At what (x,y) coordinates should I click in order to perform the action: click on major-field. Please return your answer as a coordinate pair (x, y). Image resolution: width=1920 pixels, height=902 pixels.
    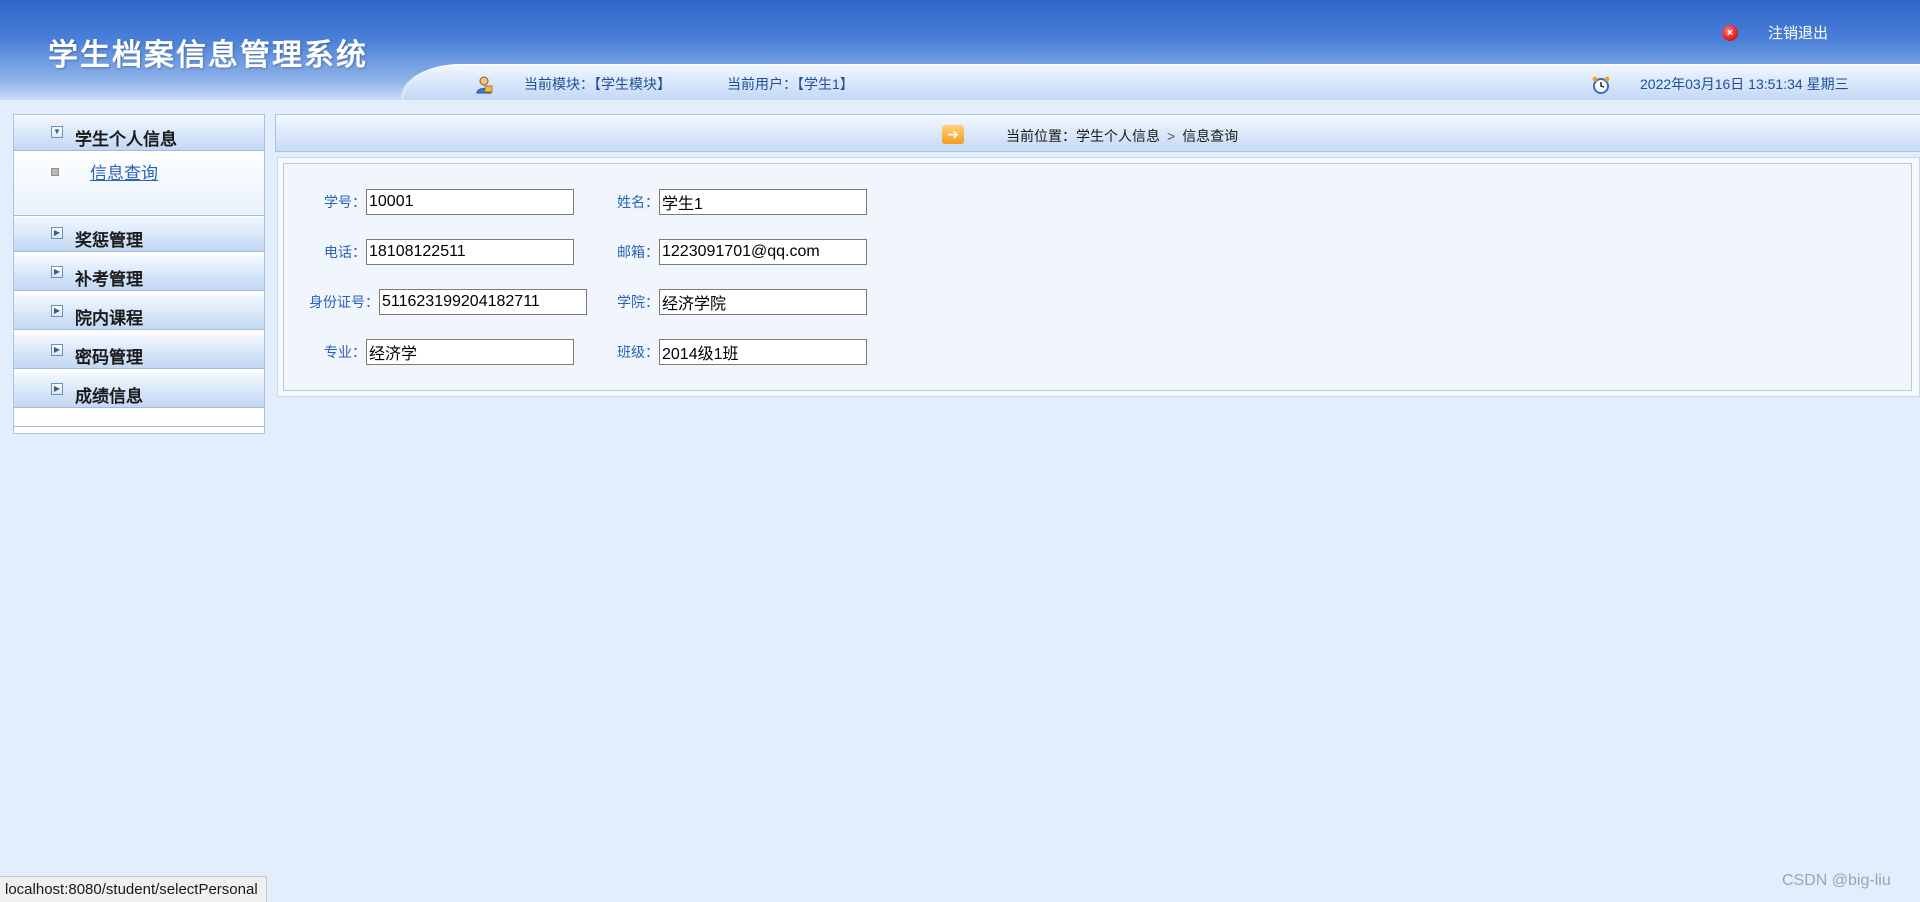
    Looking at the image, I should click on (470, 352).